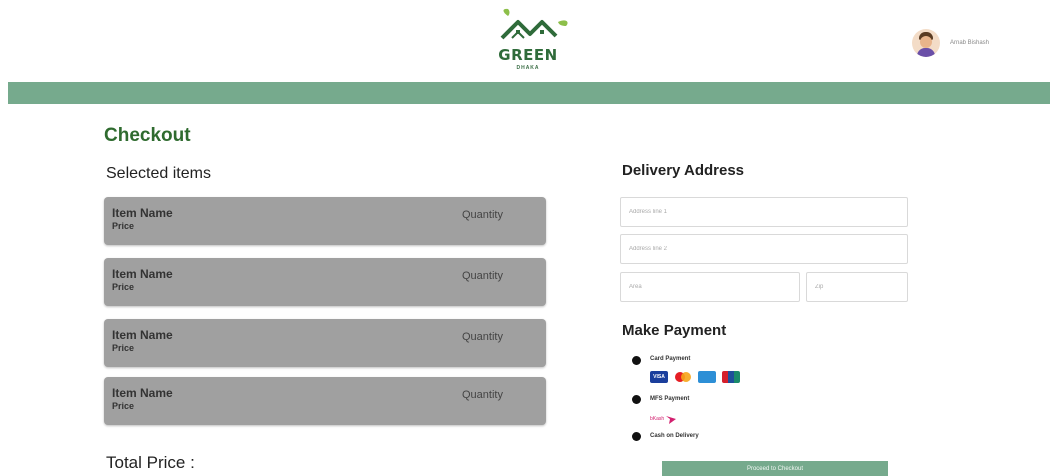 Image resolution: width=1050 pixels, height=476 pixels. I want to click on total-price-label: Total Price :, so click(150, 462).